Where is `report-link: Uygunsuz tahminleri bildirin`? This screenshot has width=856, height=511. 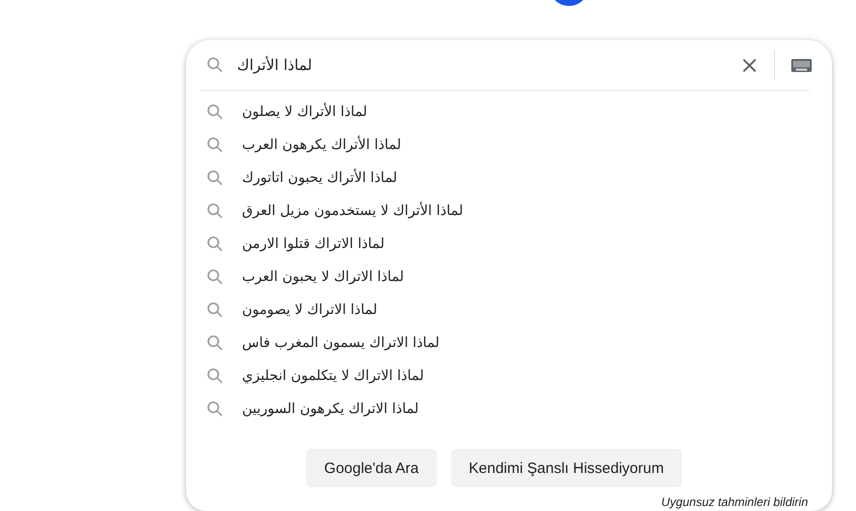 report-link: Uygunsuz tahminleri bildirin is located at coordinates (734, 502).